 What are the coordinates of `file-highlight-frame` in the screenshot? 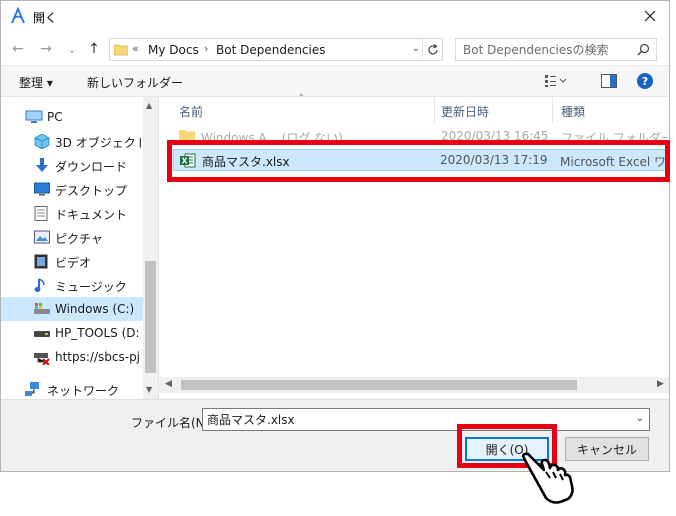 It's located at (418, 161).